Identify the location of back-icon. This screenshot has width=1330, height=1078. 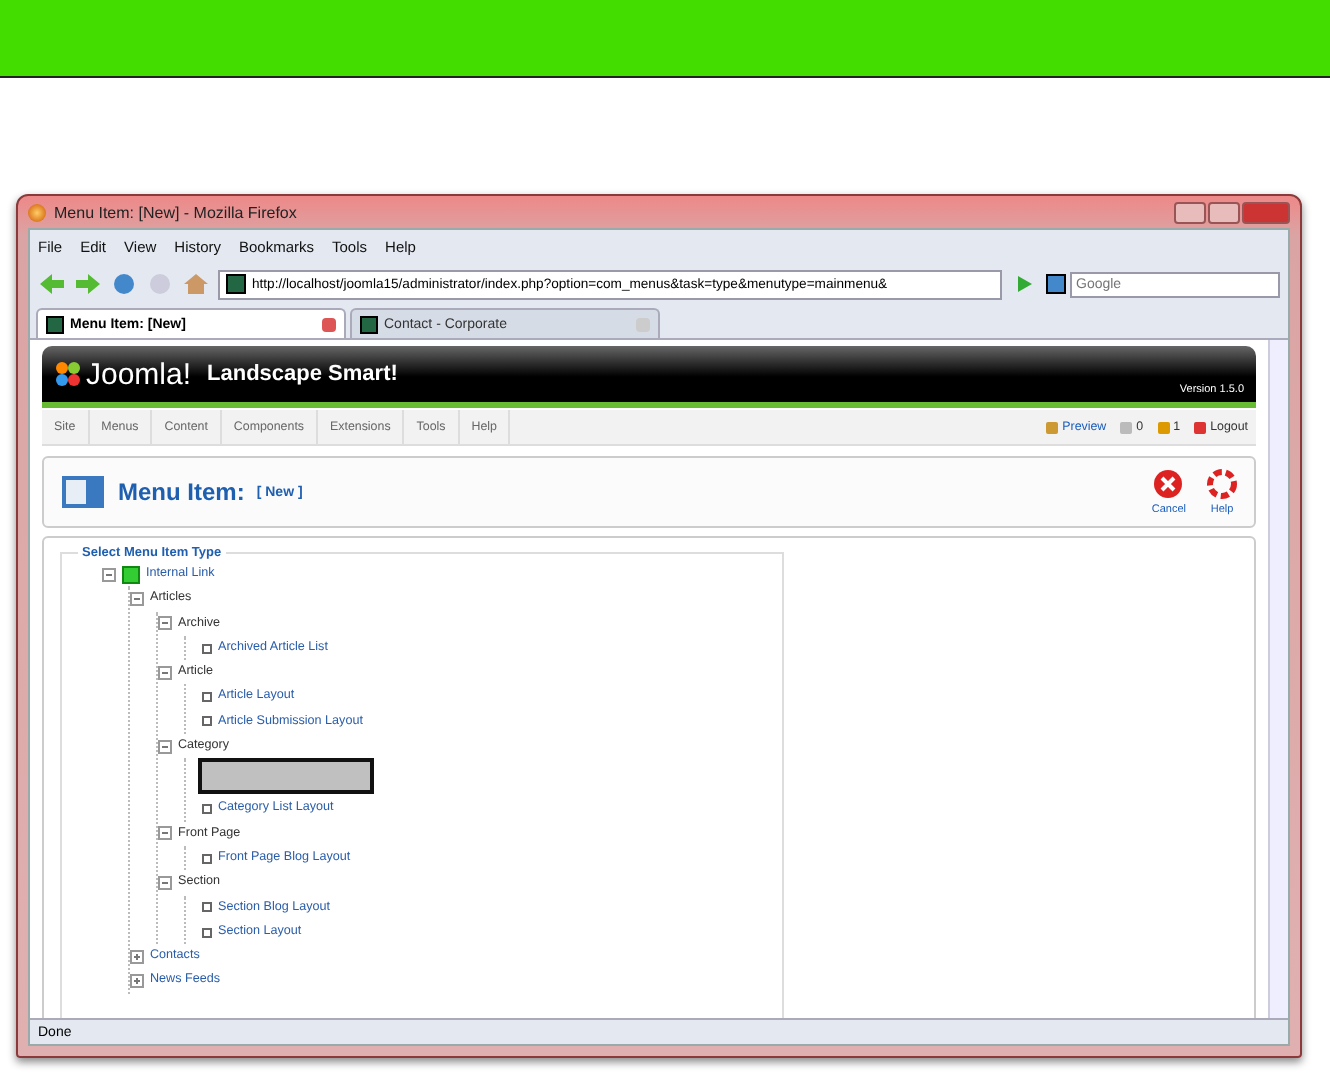
(52, 284).